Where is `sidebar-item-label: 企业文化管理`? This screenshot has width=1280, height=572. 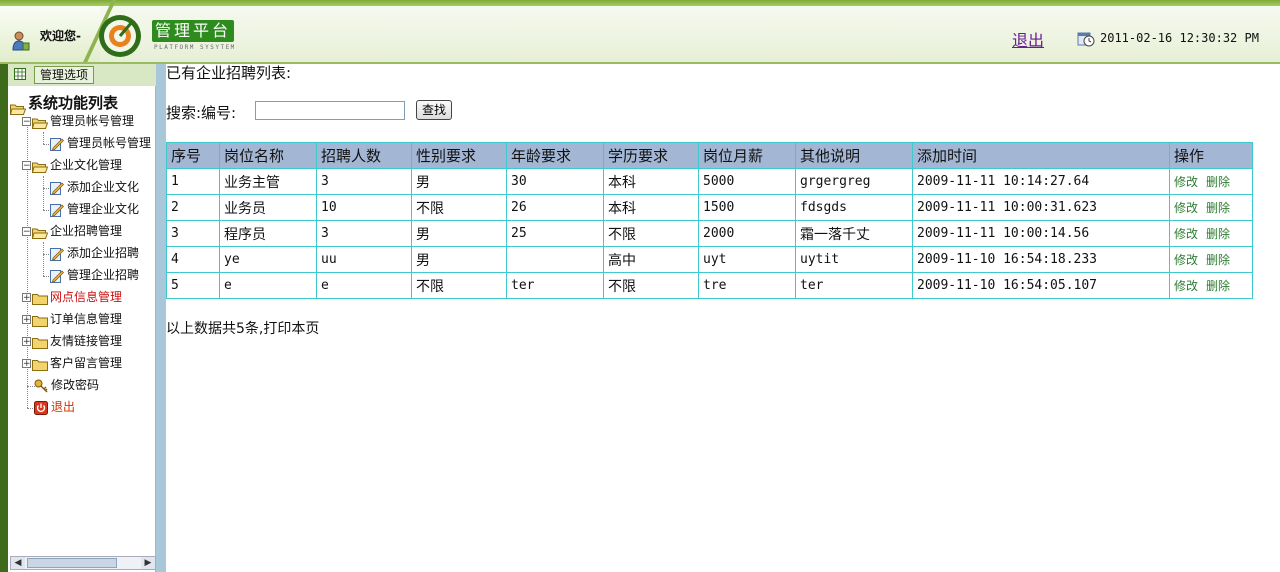 sidebar-item-label: 企业文化管理 is located at coordinates (86, 165).